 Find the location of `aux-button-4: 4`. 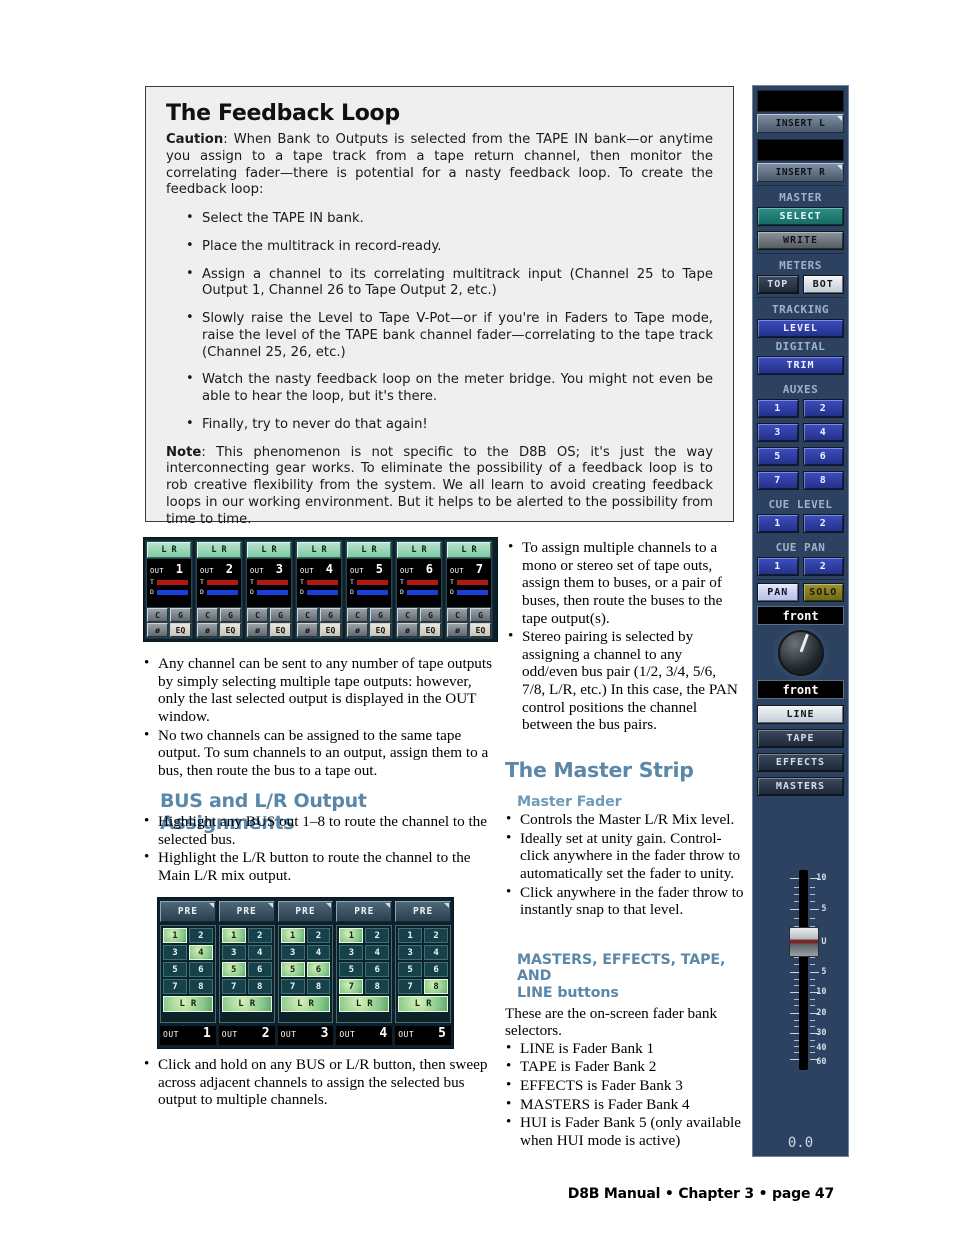

aux-button-4: 4 is located at coordinates (823, 432).